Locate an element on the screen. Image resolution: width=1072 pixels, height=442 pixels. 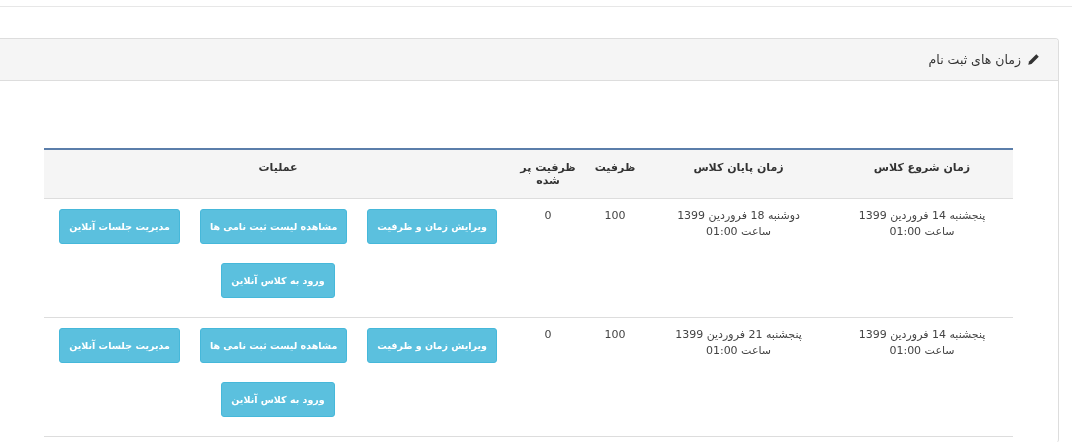
column-header: زمان پایان کلاس is located at coordinates (738, 167).